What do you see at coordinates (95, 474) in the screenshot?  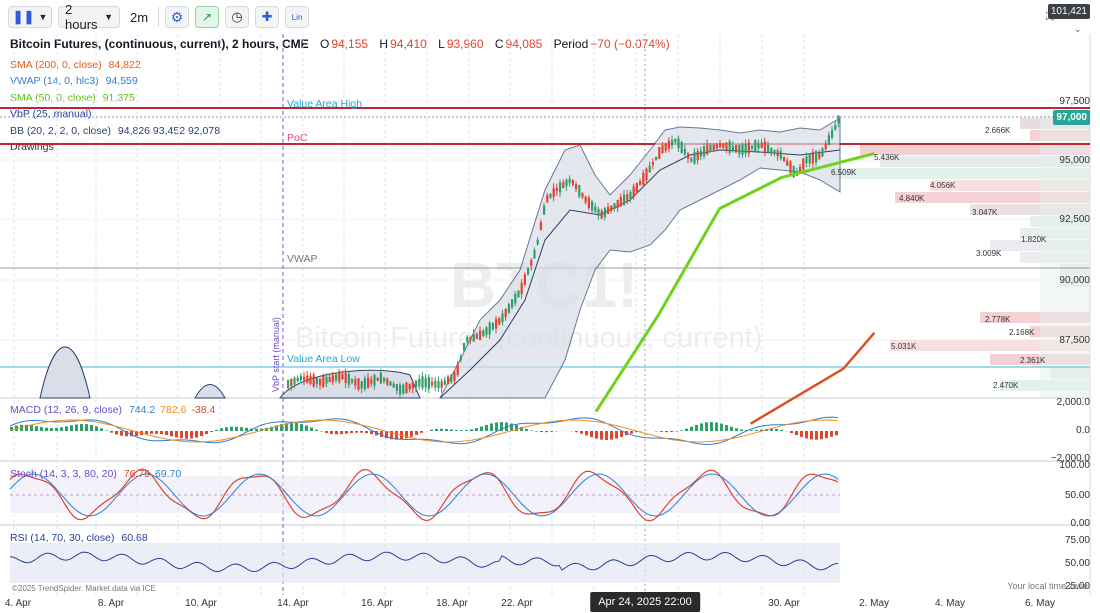 I see `stoch-legend: Stoch (14, 3, 3, 80, 20) 76.75 69.70` at bounding box center [95, 474].